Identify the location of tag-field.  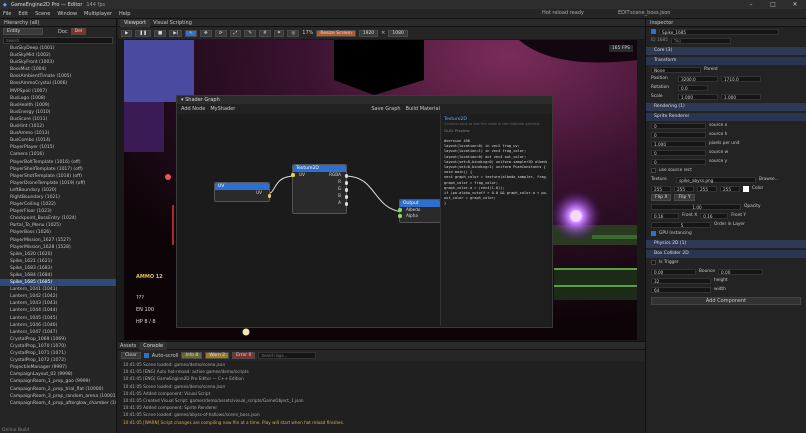
(700, 40).